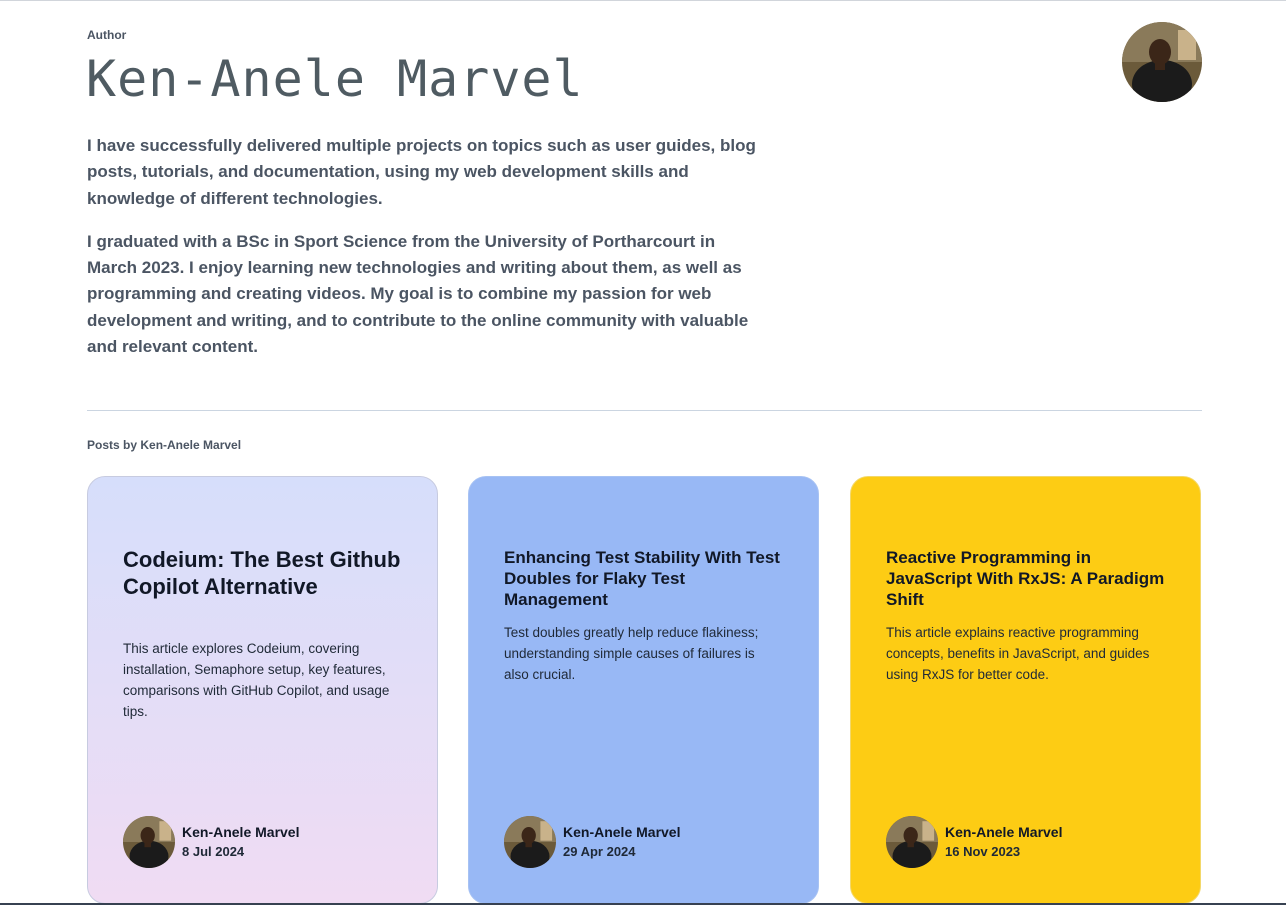  Describe the element at coordinates (592, 842) in the screenshot. I see `post-author: Ken-Anele Marvel 29 Apr 2024` at that location.